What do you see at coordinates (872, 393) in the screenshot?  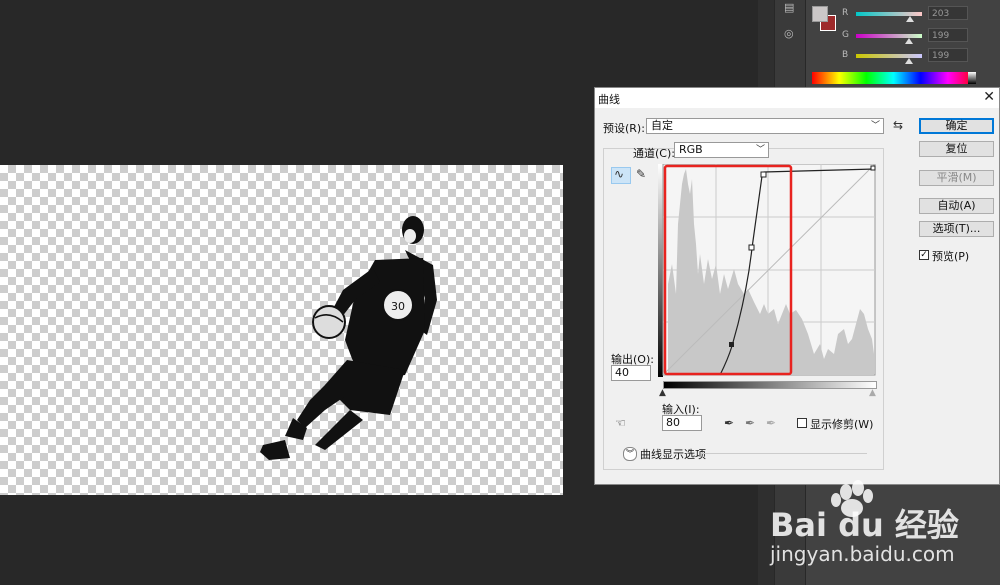 I see `white-point-slider: ▲` at bounding box center [872, 393].